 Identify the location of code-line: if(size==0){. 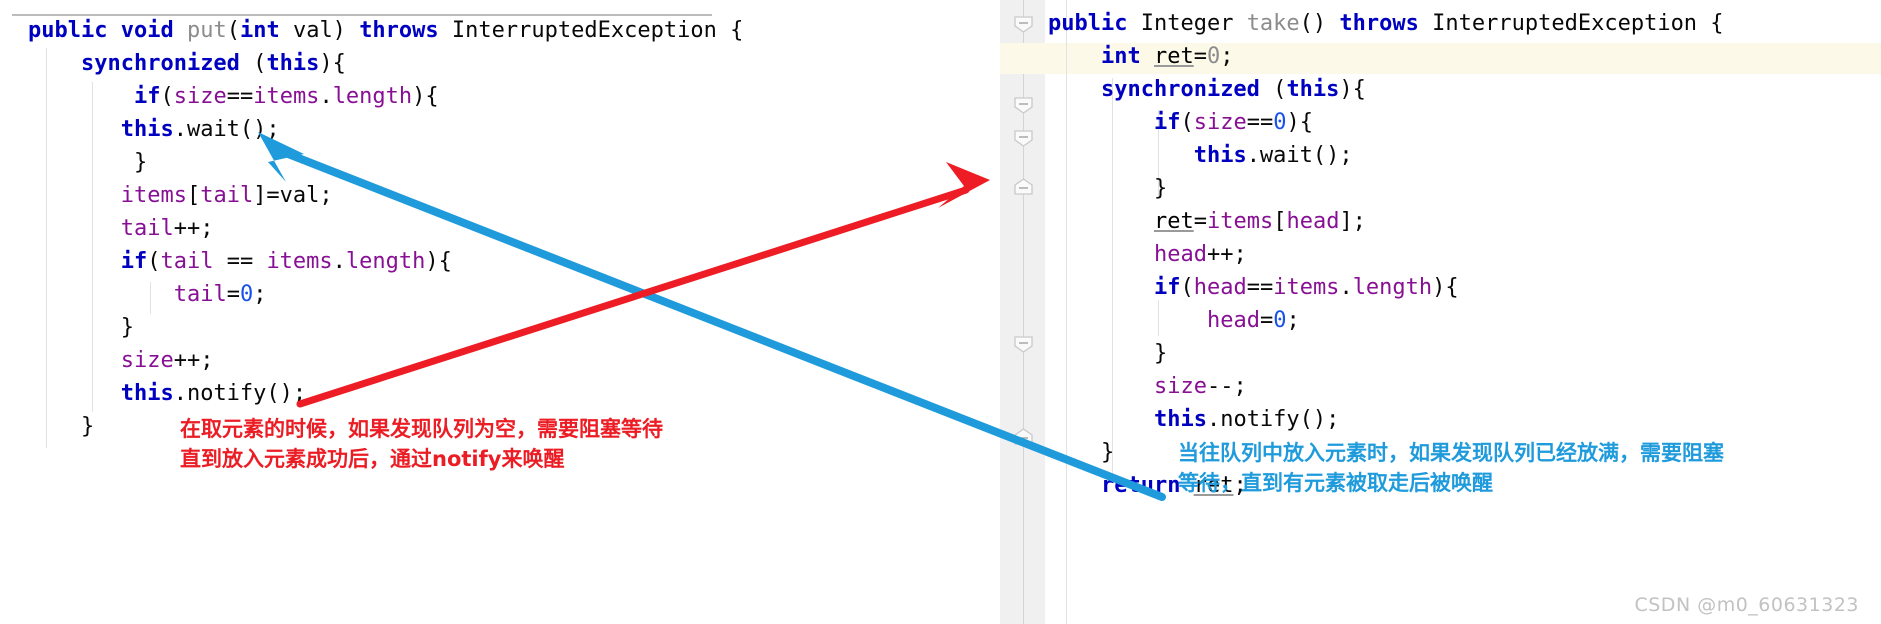
(1386, 122).